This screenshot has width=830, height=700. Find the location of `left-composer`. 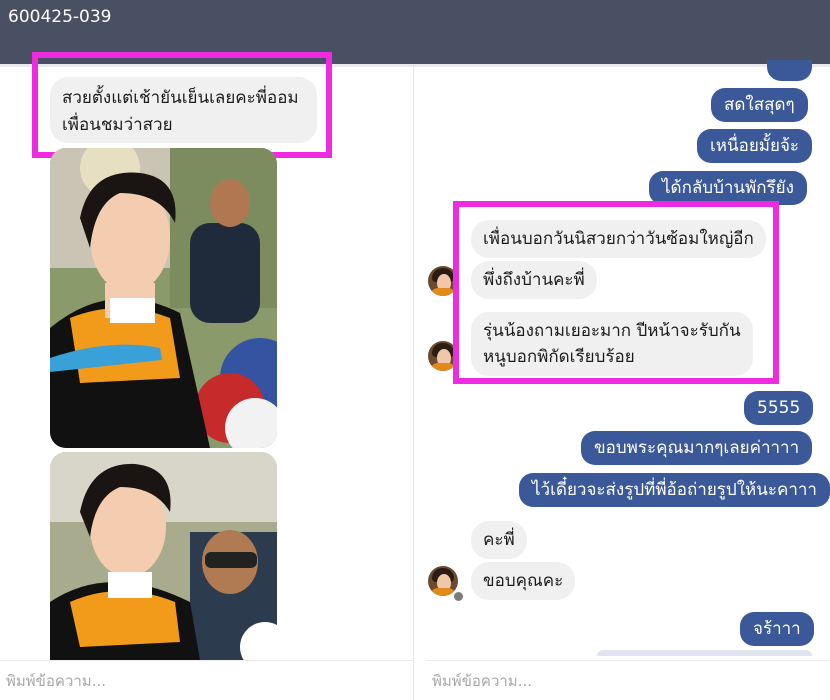

left-composer is located at coordinates (206, 680).